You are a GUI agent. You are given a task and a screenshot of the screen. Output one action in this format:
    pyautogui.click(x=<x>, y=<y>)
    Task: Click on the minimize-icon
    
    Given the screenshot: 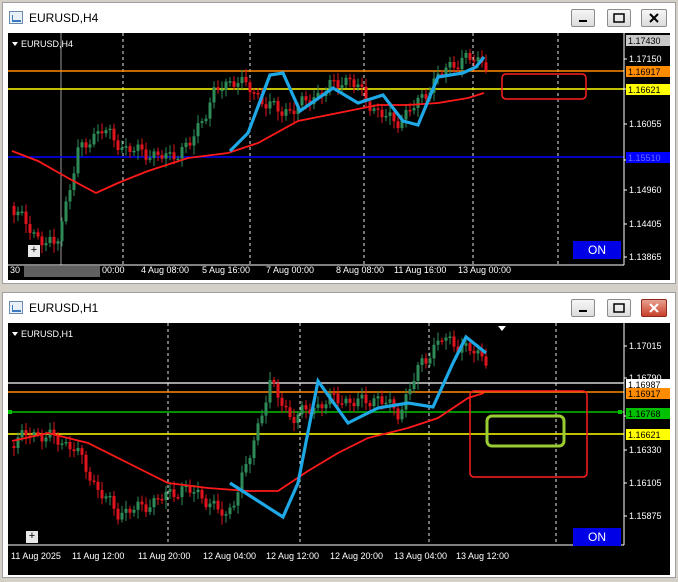 What is the action you would take?
    pyautogui.click(x=583, y=311)
    